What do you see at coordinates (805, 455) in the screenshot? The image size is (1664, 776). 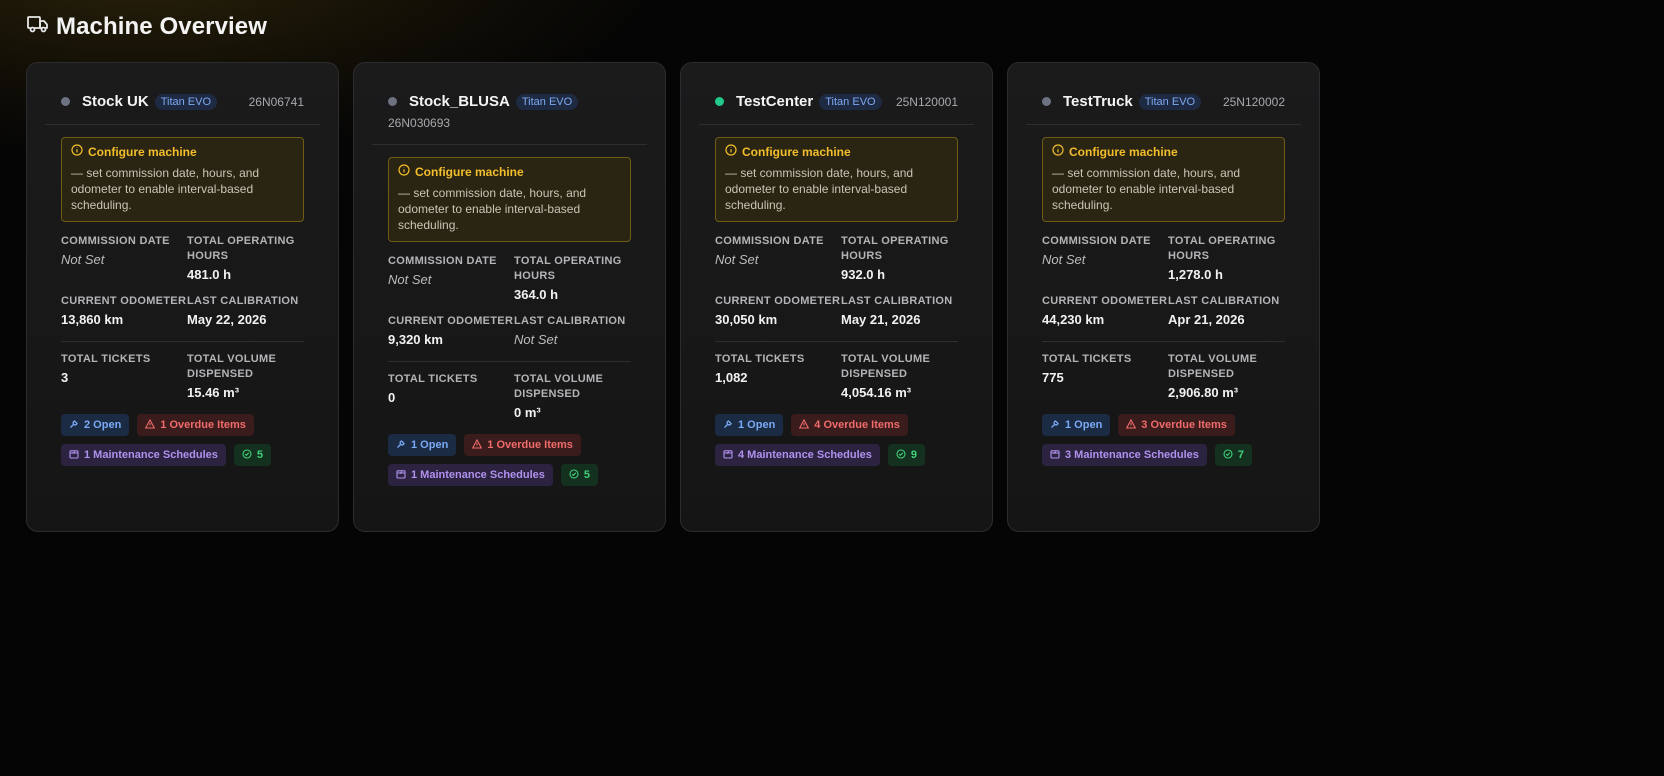 I see `maintenance-schedules-text: 4 Maintenance Schedules` at bounding box center [805, 455].